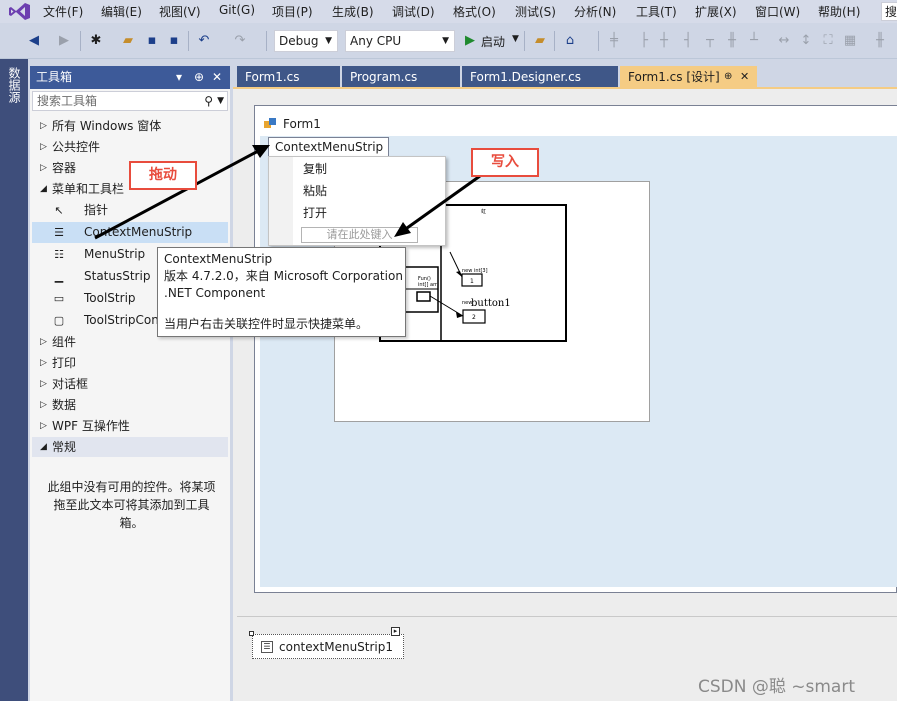  What do you see at coordinates (287, 192) in the screenshot?
I see `annotation-arrows` at bounding box center [287, 192].